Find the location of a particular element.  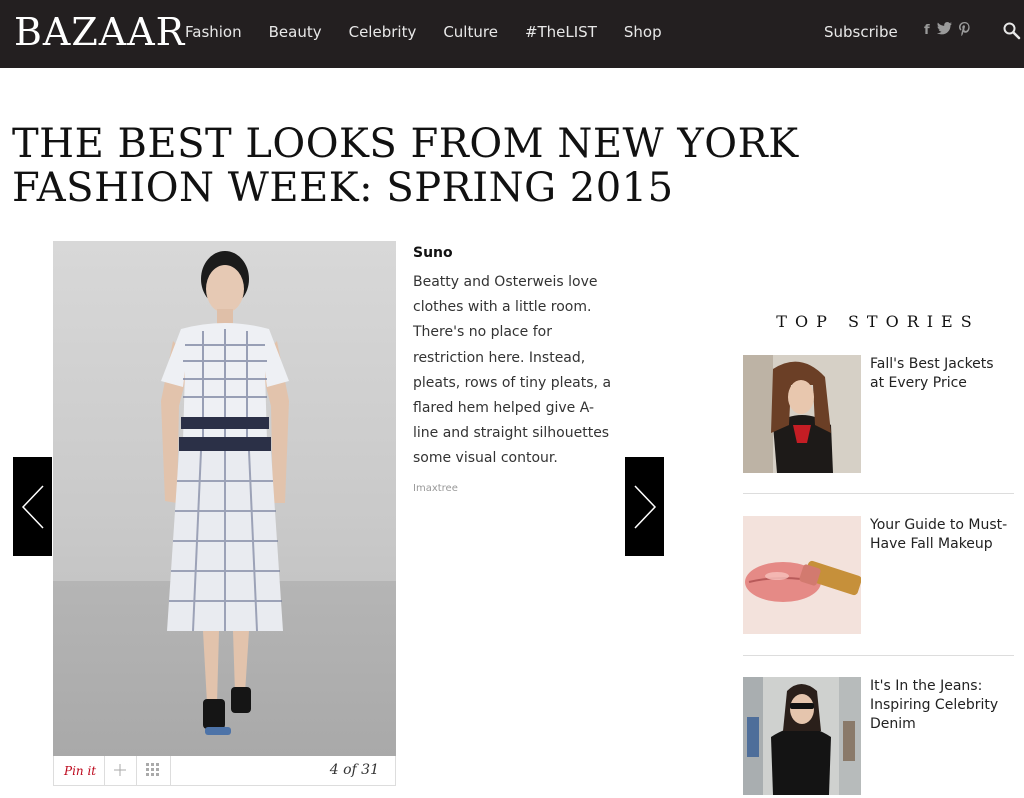

previous-slide-button is located at coordinates (32, 506).